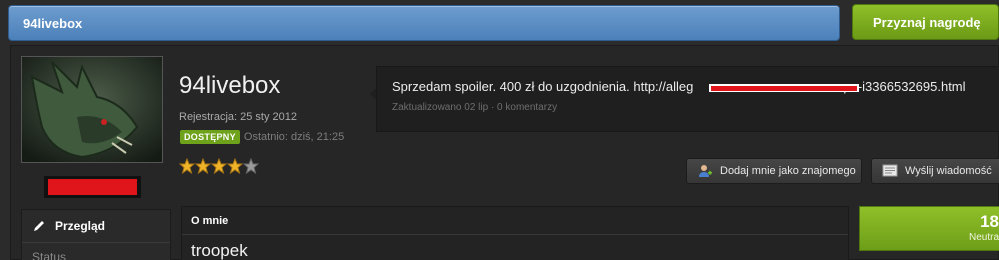  Describe the element at coordinates (80, 226) in the screenshot. I see `sidebar-item-label: Przegląd` at that location.